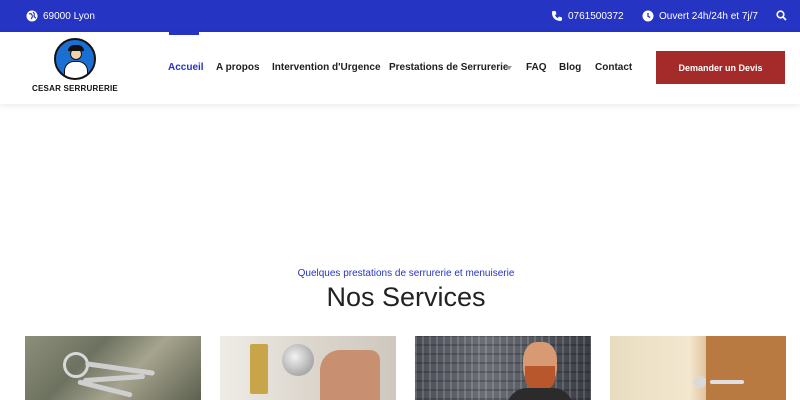  Describe the element at coordinates (557, 16) in the screenshot. I see `phone-icon` at that location.